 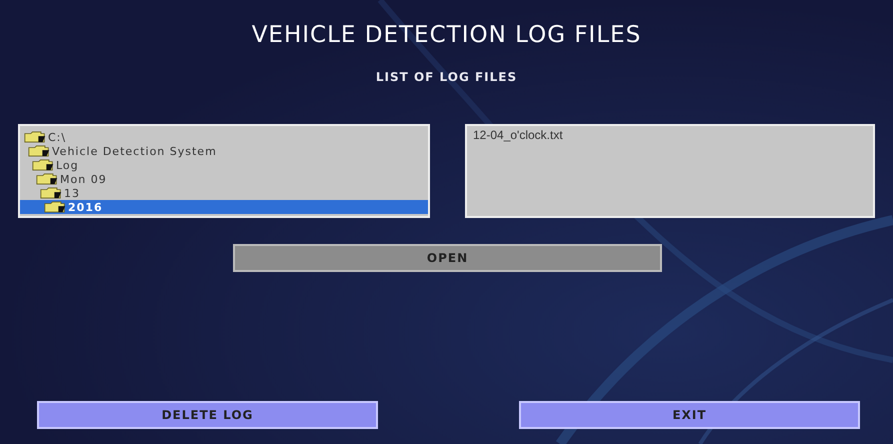 What do you see at coordinates (224, 179) in the screenshot?
I see `folder-item: Mon 09` at bounding box center [224, 179].